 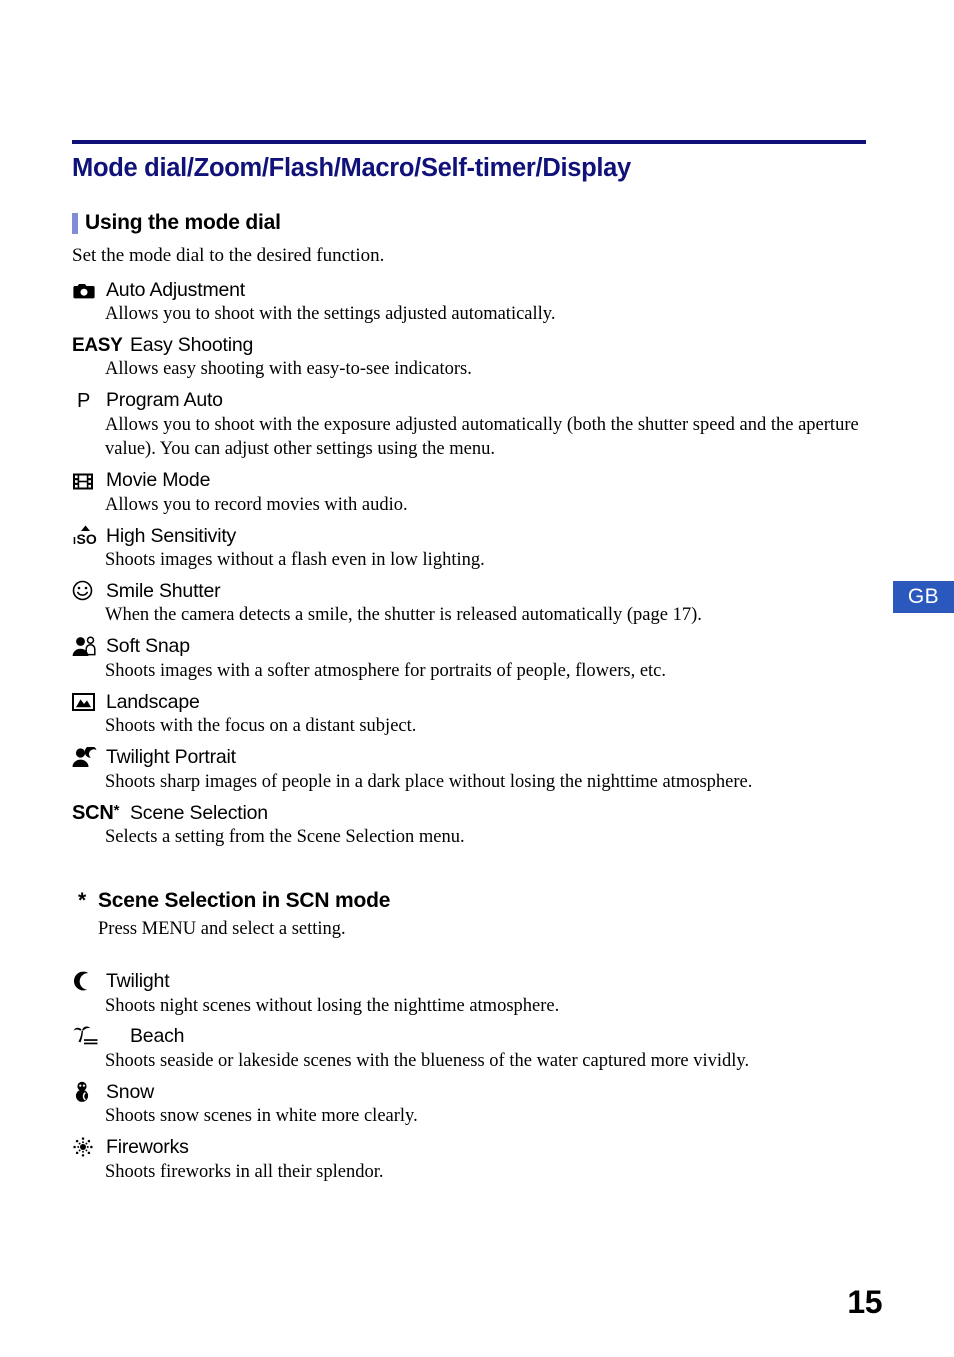 I want to click on scene-entry-head: Snow, so click(x=469, y=1090).